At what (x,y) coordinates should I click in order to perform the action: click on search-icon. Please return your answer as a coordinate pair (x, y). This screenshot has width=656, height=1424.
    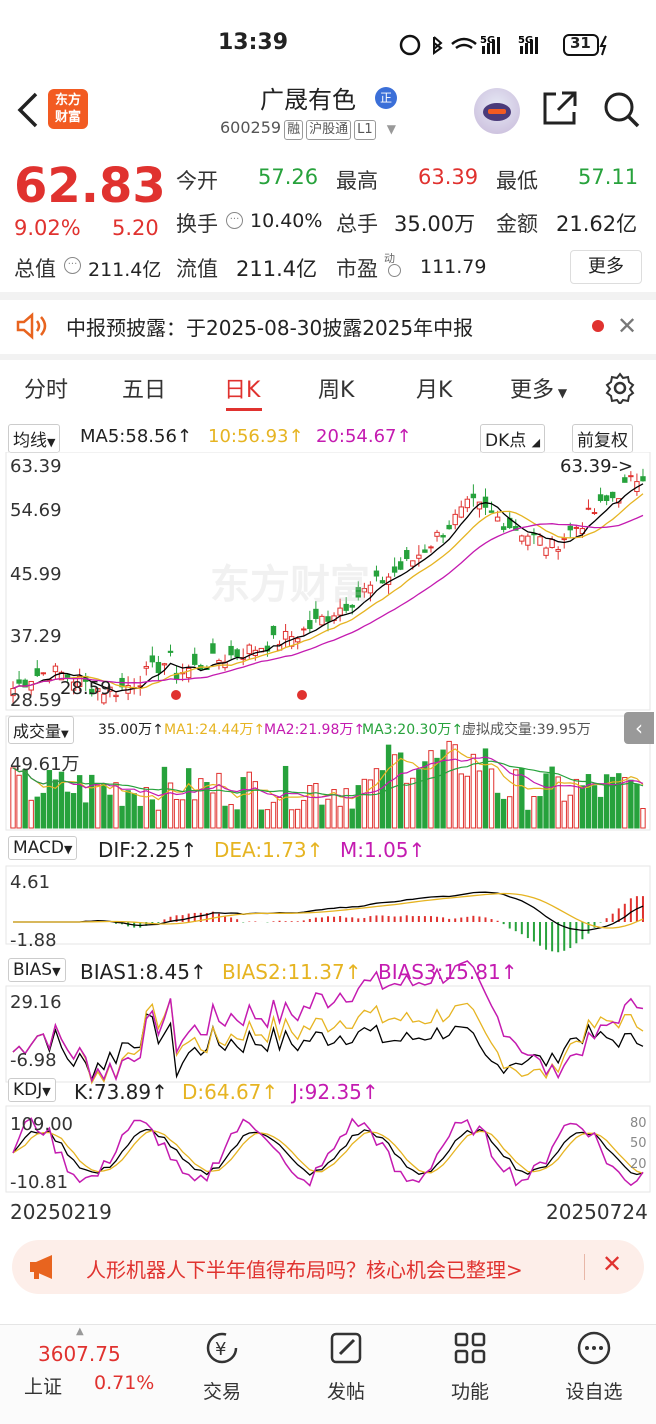
    Looking at the image, I should click on (621, 109).